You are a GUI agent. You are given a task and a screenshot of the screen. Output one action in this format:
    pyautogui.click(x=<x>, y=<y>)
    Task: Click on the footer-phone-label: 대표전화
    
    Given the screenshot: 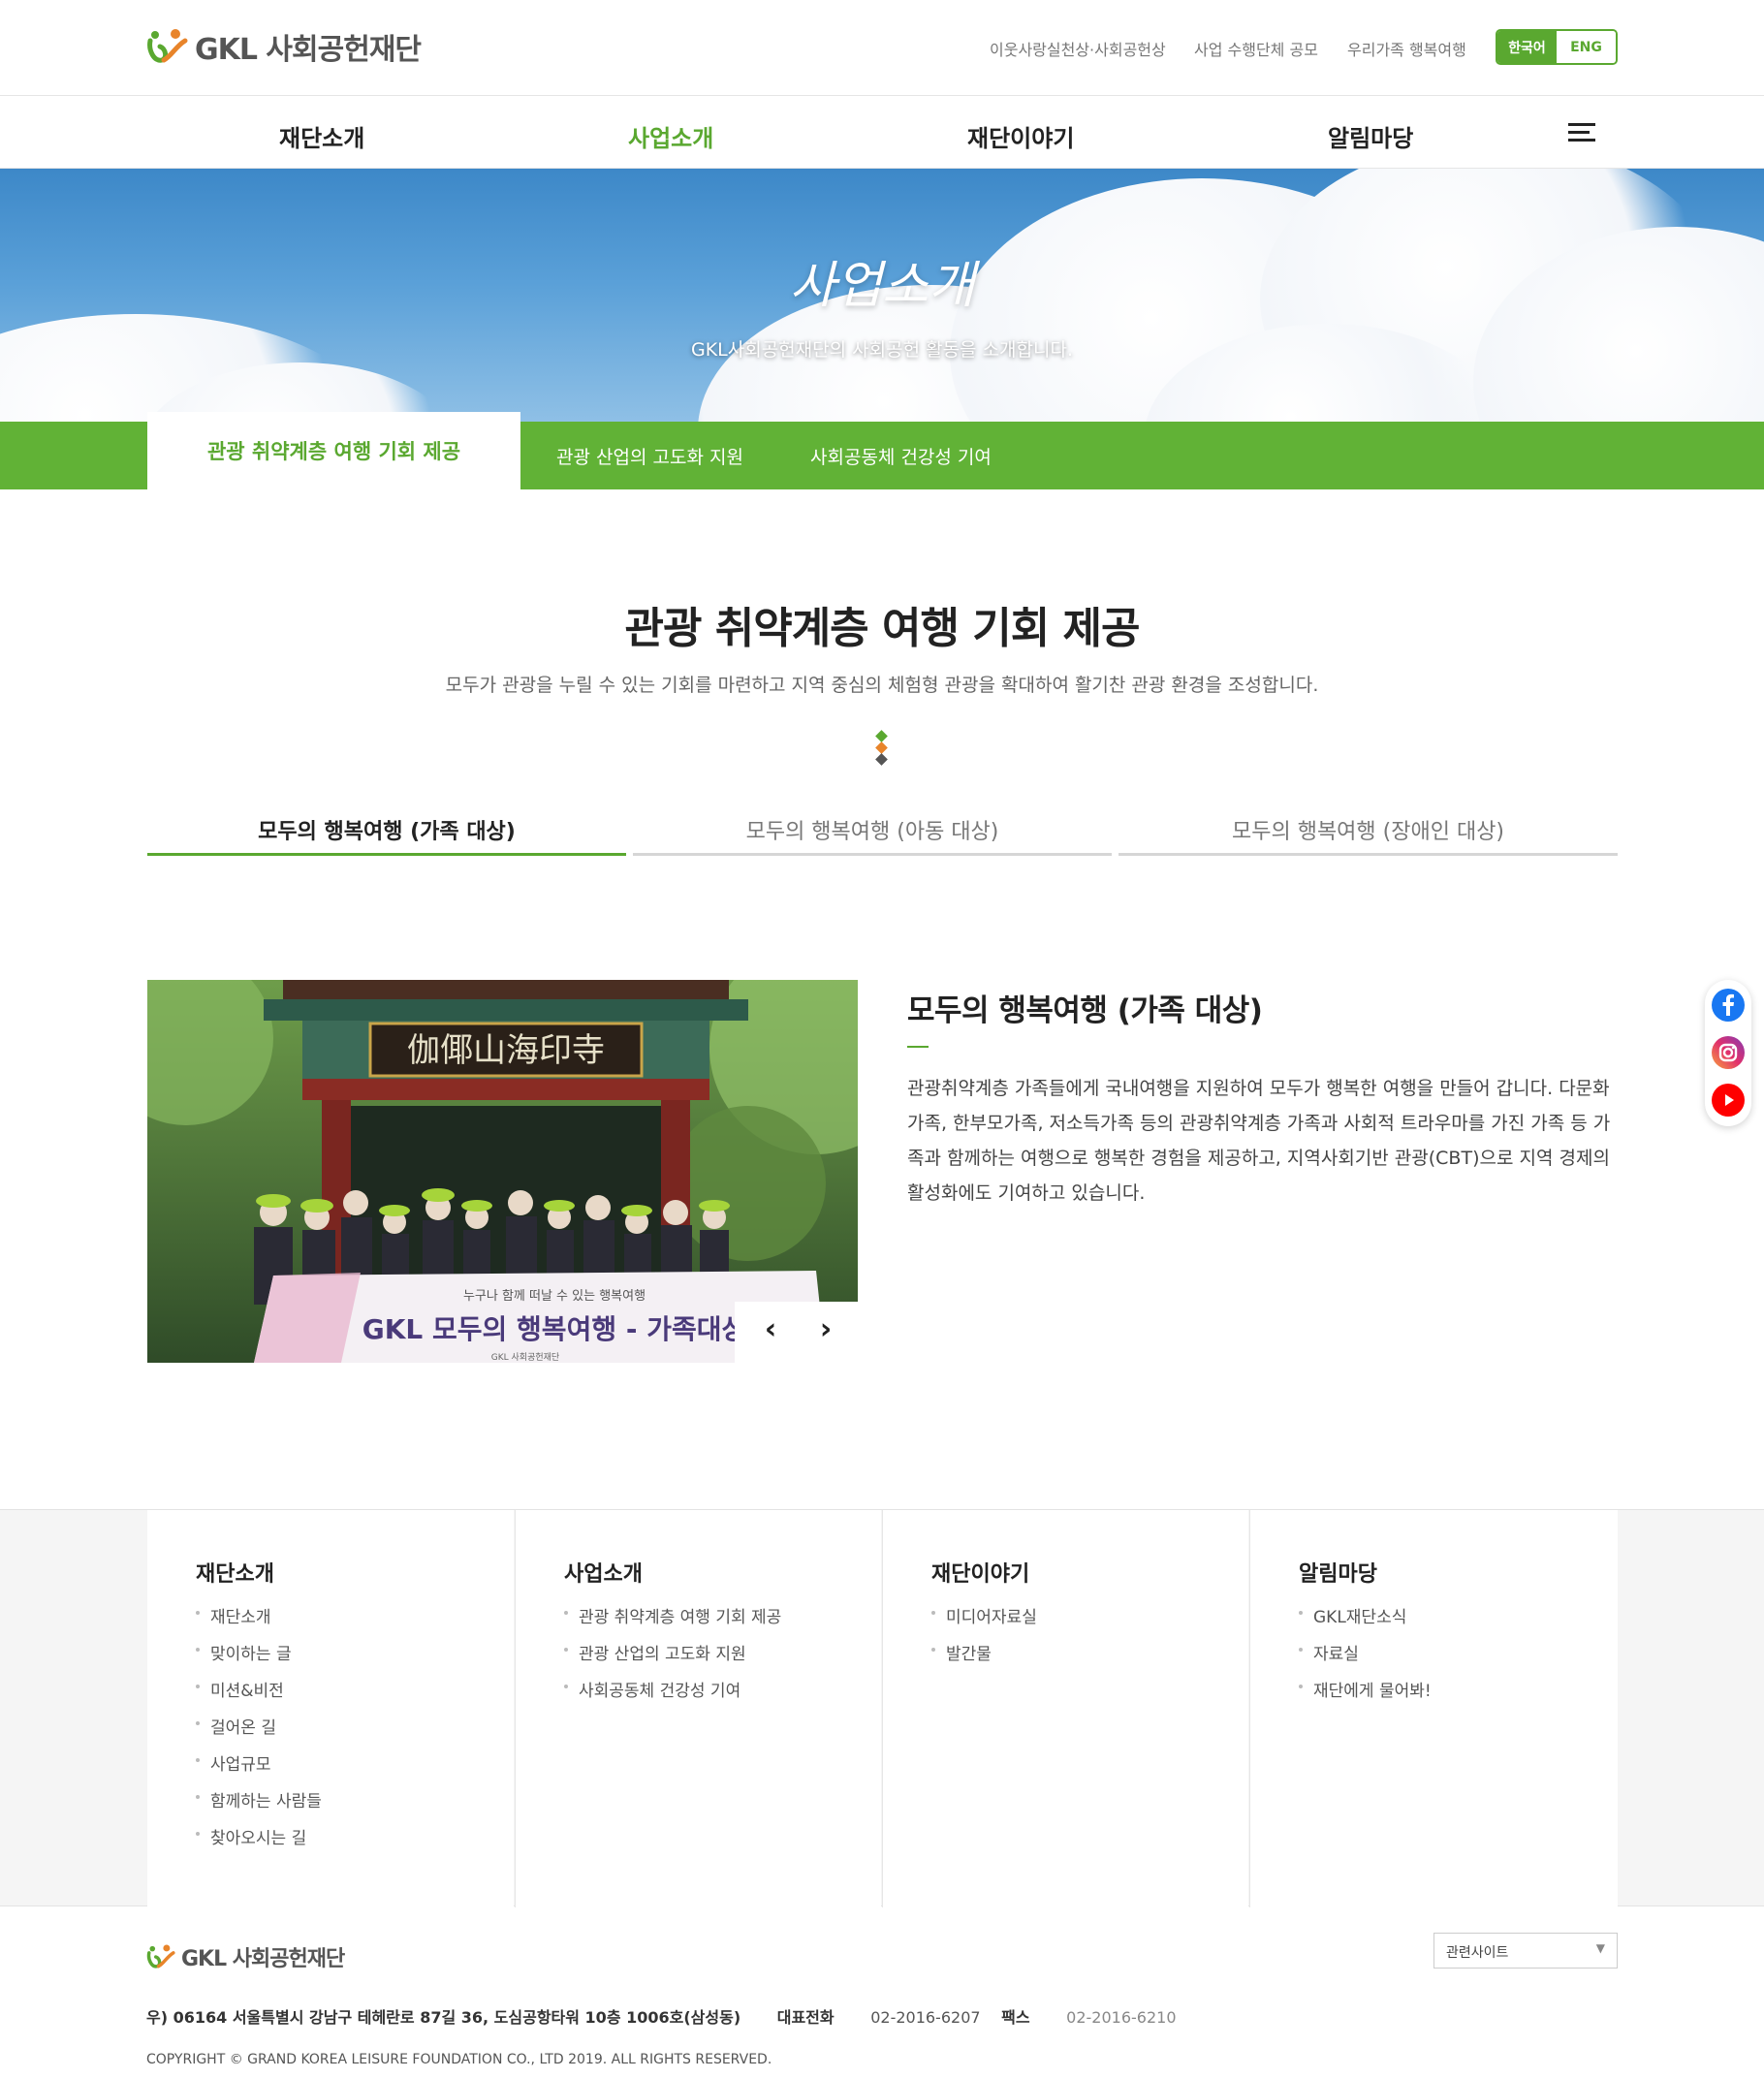 What is the action you would take?
    pyautogui.click(x=806, y=2018)
    